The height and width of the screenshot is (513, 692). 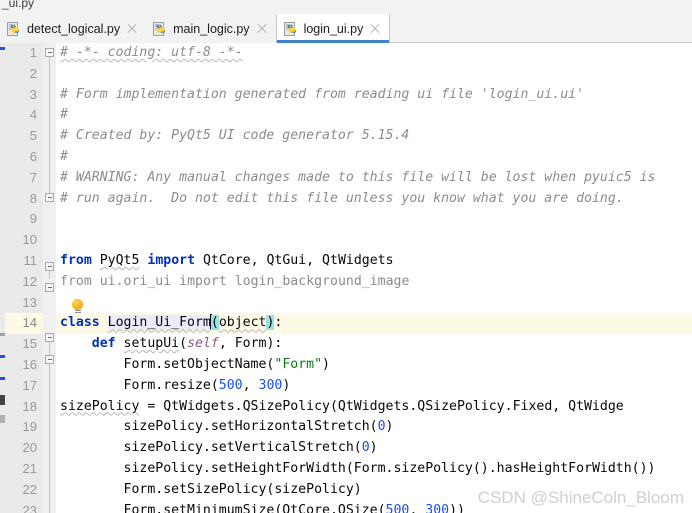 What do you see at coordinates (119, 260) in the screenshot?
I see `module-pyqt5: PyQt5` at bounding box center [119, 260].